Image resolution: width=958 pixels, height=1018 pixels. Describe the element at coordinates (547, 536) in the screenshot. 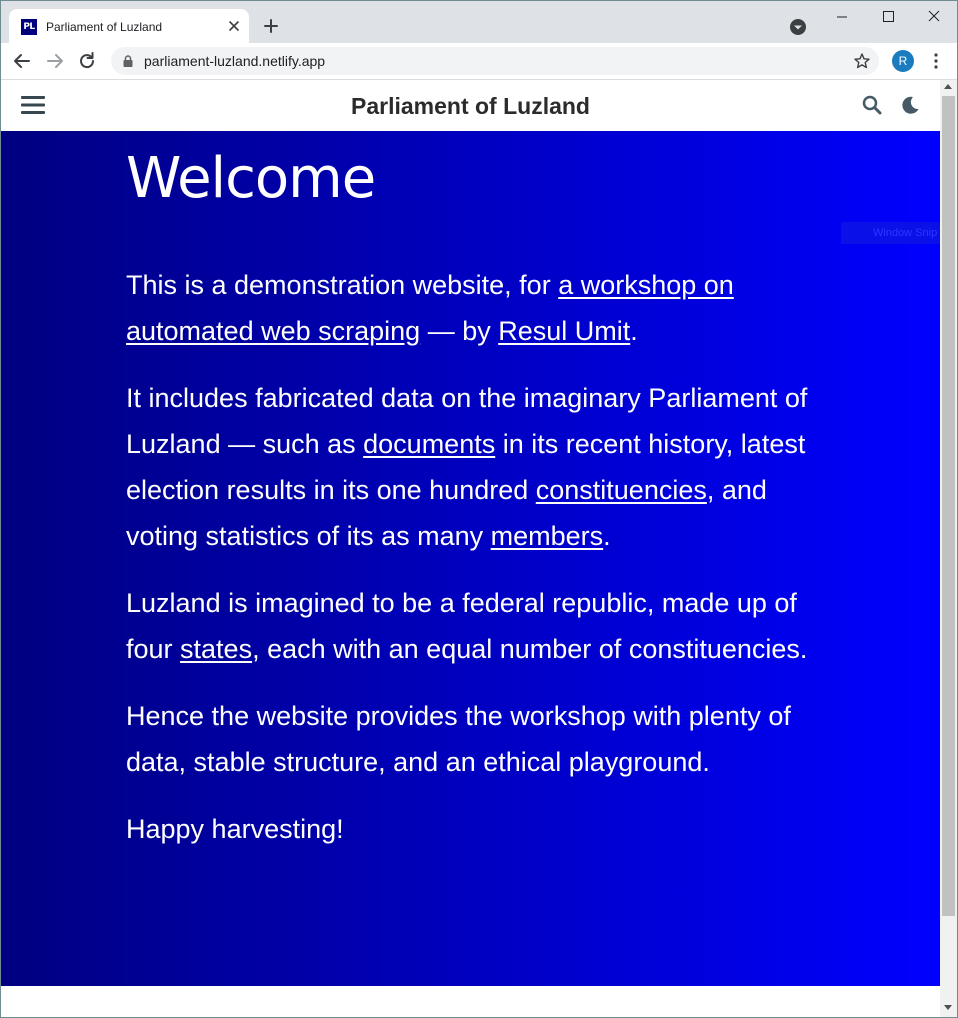

I see `members-link: members` at that location.